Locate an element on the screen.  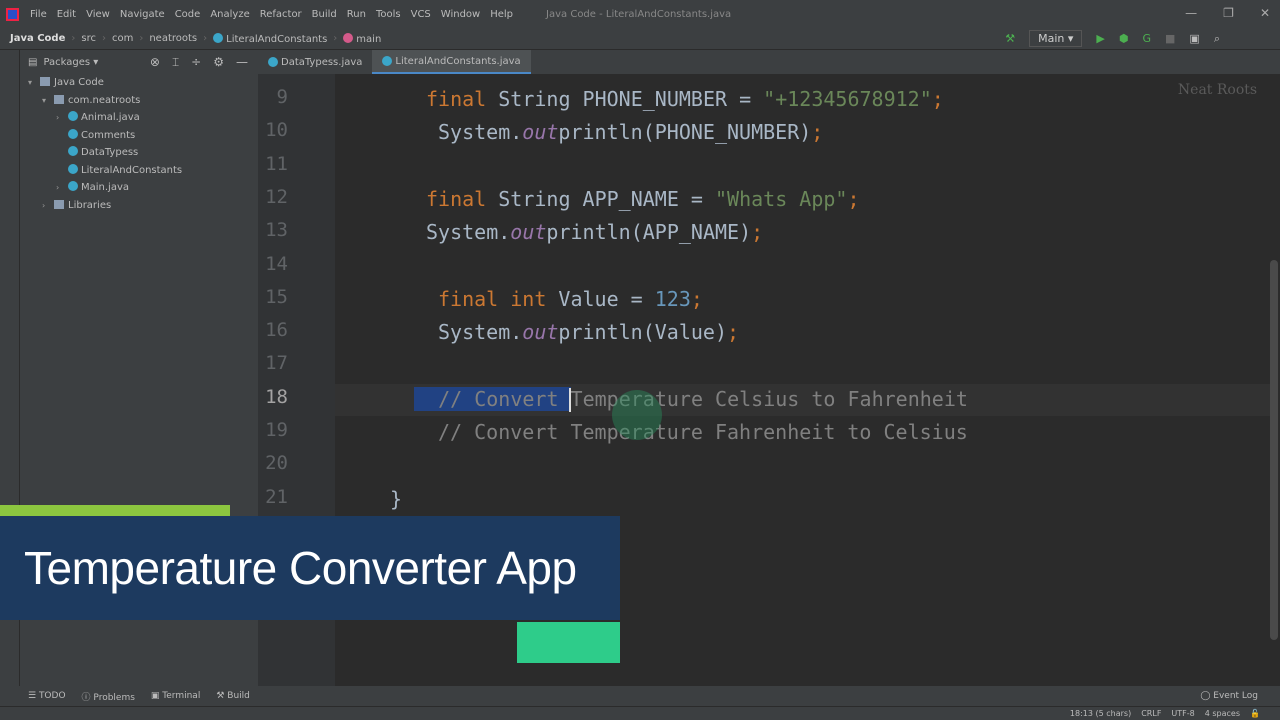
tree-item: Comments is located at coordinates (139, 136).